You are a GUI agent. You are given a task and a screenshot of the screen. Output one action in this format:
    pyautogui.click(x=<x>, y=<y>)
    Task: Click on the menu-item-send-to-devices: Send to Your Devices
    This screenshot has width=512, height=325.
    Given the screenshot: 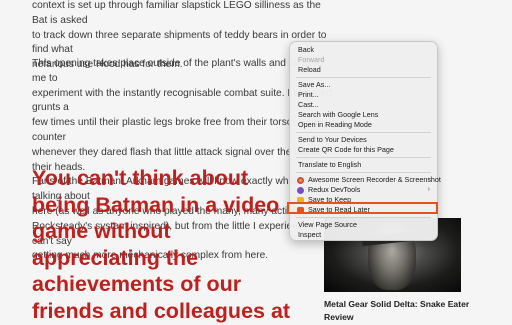 What is the action you would take?
    pyautogui.click(x=363, y=140)
    